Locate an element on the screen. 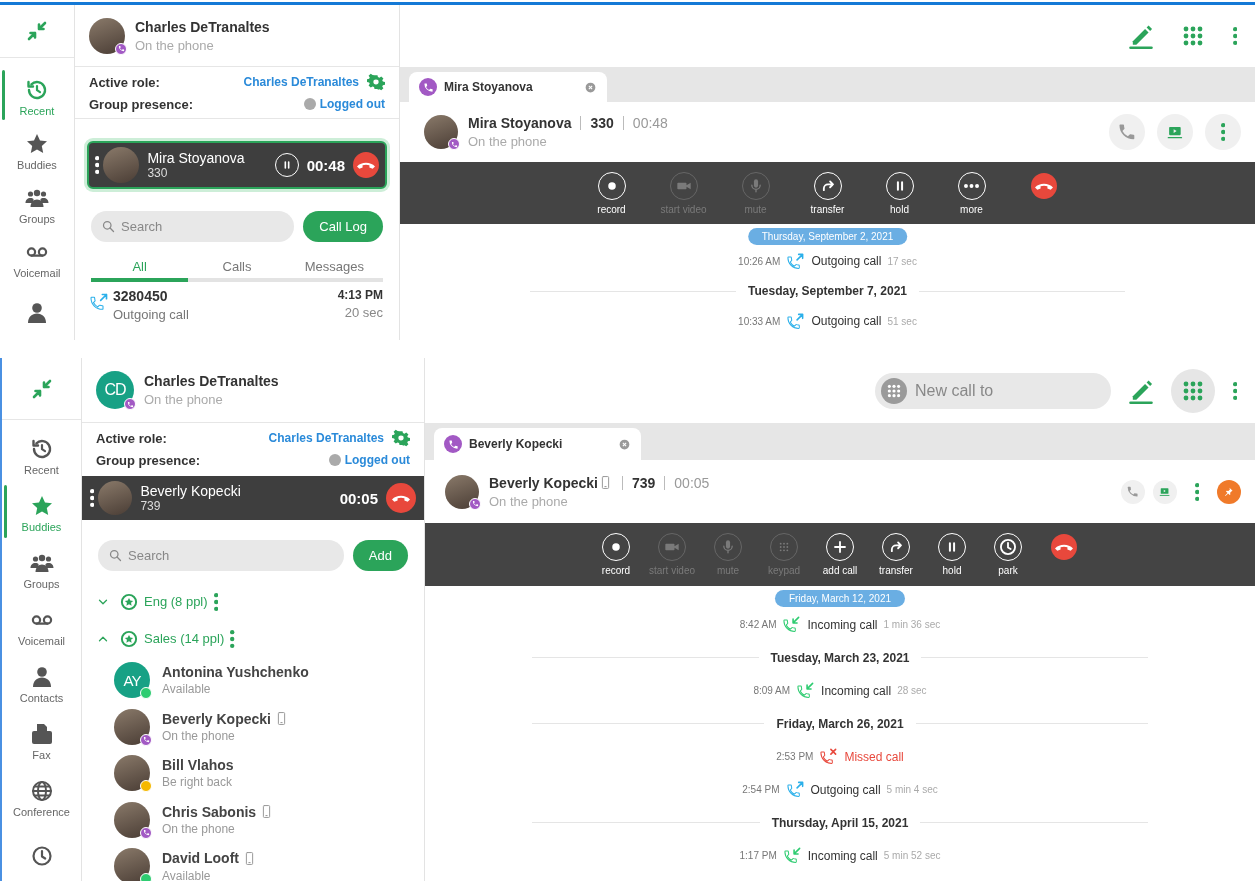  buddy-name: Bill Vlahos is located at coordinates (198, 765).